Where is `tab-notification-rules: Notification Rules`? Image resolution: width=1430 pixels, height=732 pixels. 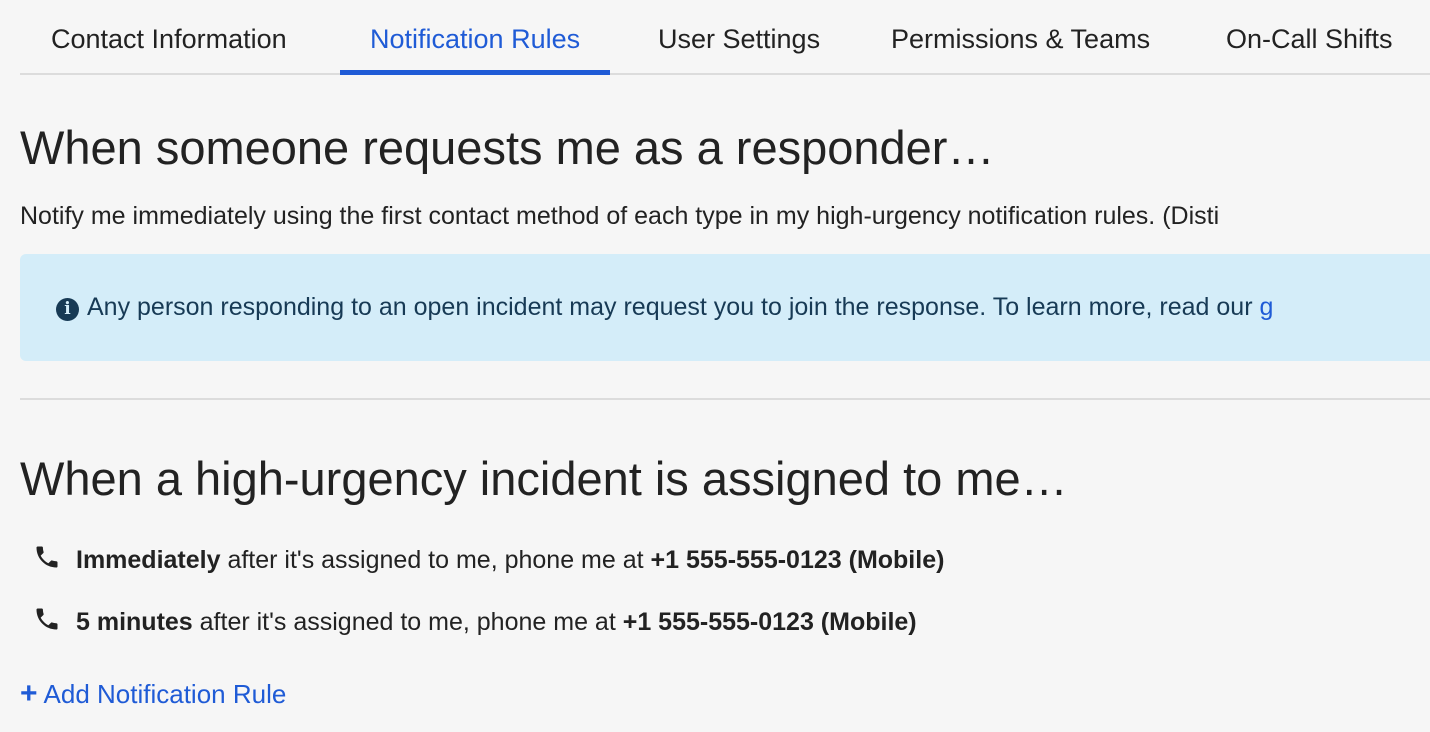
tab-notification-rules: Notification Rules is located at coordinates (475, 37).